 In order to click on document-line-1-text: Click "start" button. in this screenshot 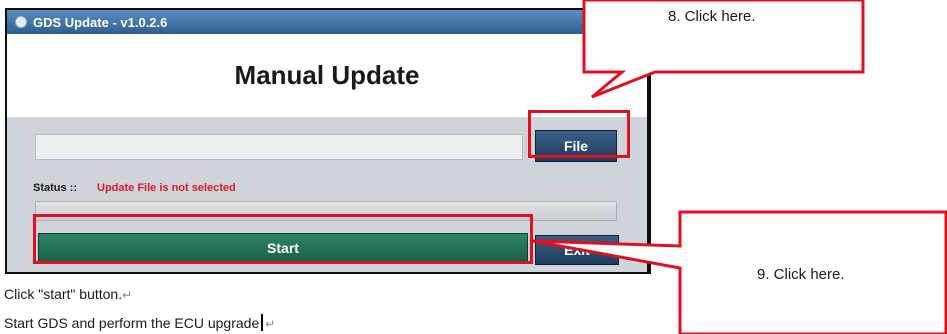, I will do `click(63, 294)`.